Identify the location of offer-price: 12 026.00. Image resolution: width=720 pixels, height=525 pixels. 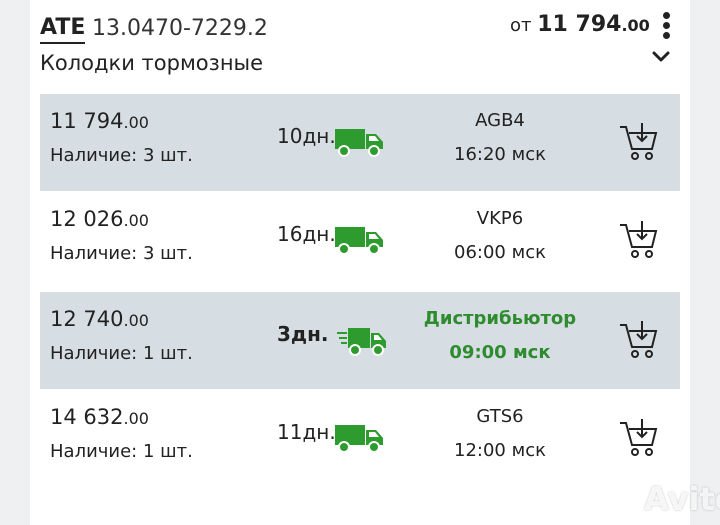
(99, 219).